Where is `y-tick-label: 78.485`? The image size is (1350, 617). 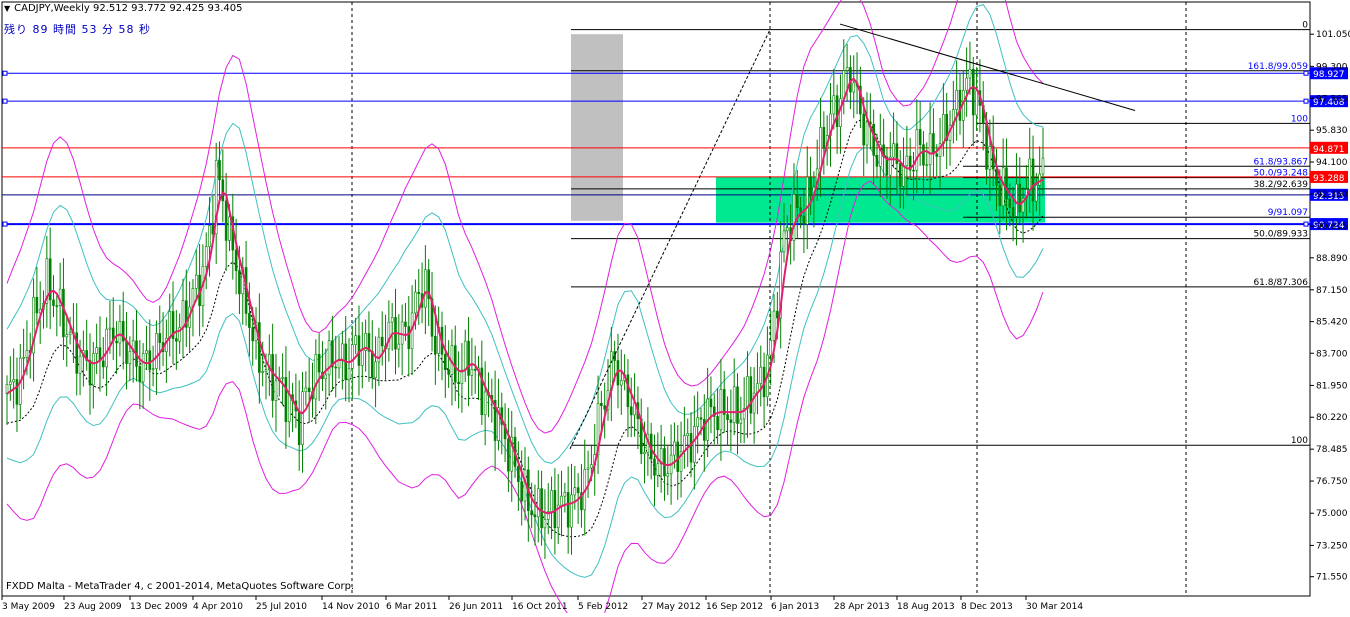 y-tick-label: 78.485 is located at coordinates (1332, 450).